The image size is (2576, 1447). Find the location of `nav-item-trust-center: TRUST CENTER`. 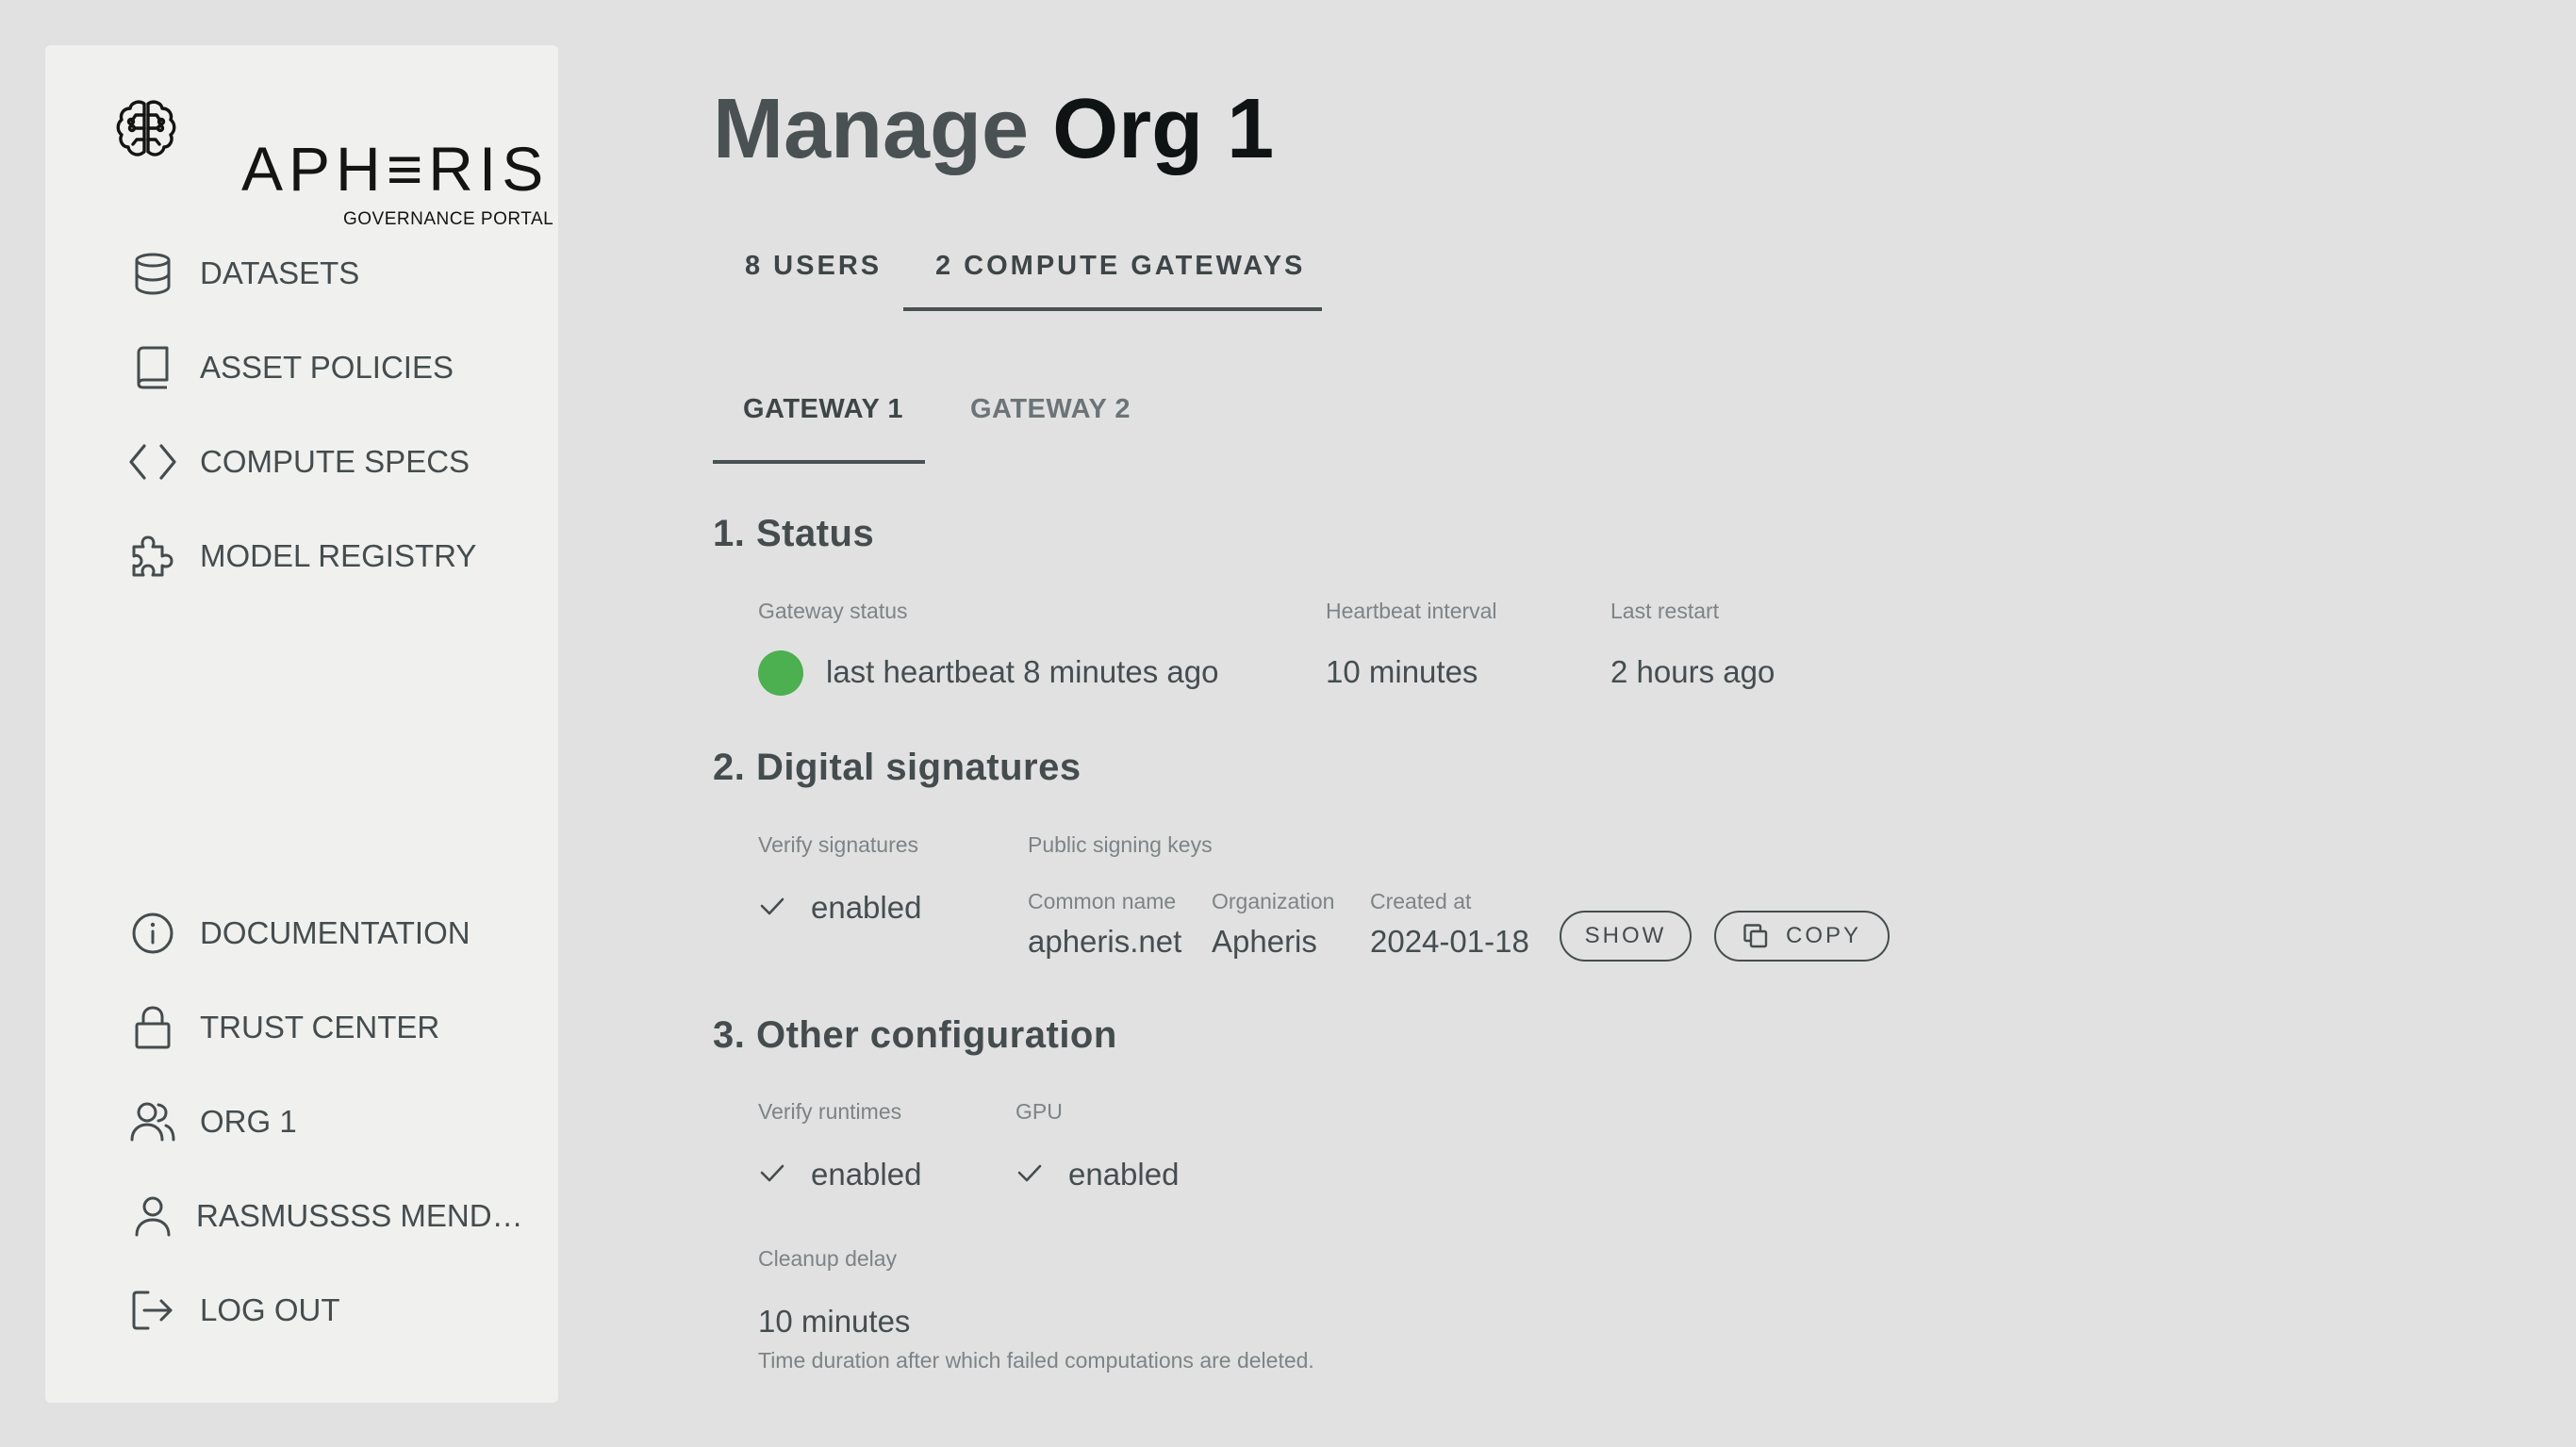

nav-item-trust-center: TRUST CENTER is located at coordinates (333, 1027).